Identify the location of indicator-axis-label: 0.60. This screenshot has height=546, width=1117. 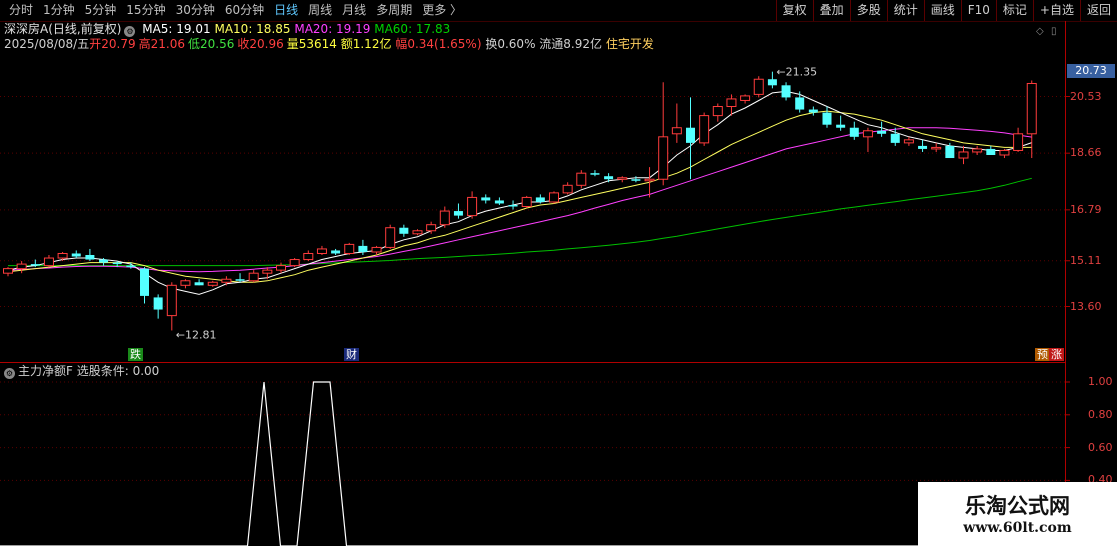
(1100, 447).